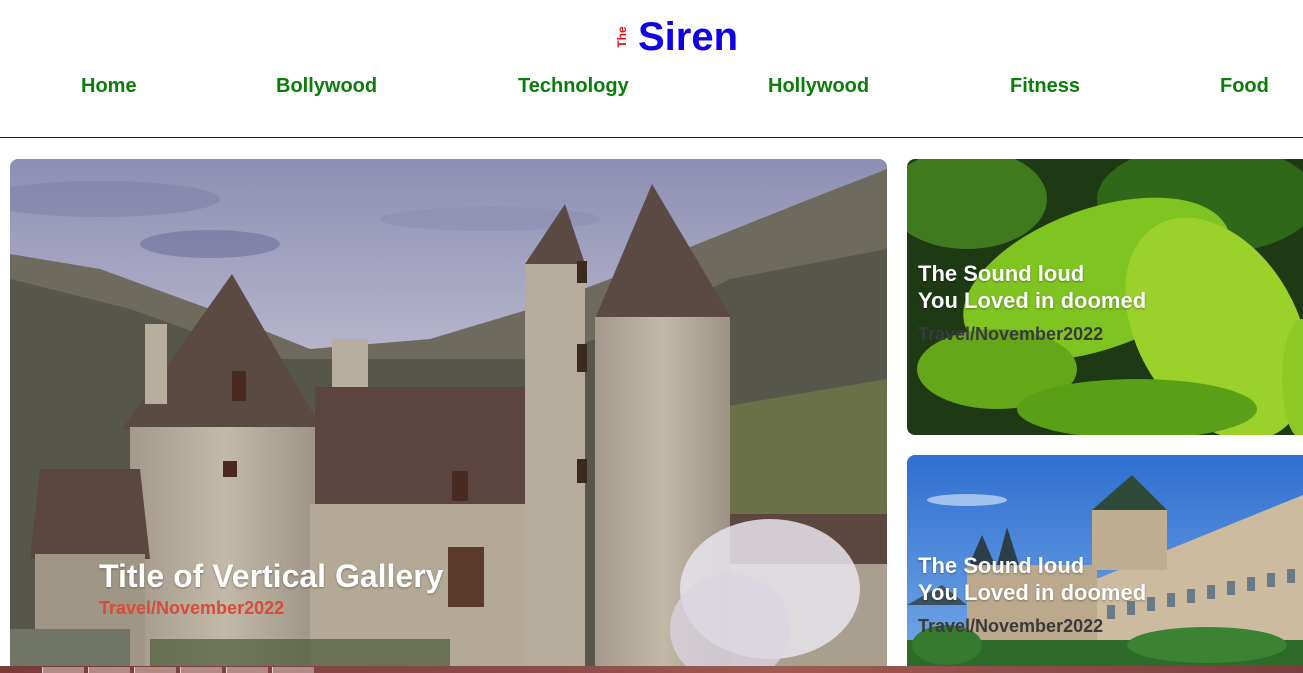  I want to click on side-card-1-title-line2: You Loved in doomed, so click(1032, 300).